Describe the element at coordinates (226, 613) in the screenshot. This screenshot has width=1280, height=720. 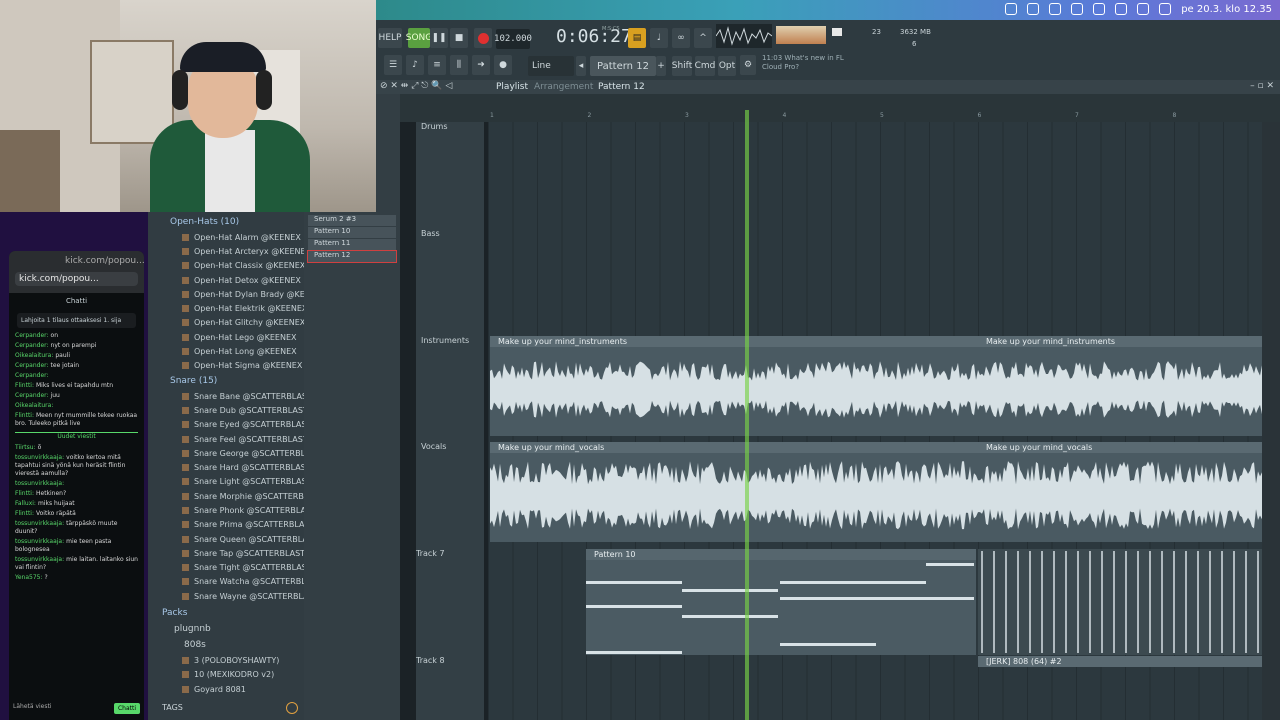
I see `folder-packs: Packs` at that location.